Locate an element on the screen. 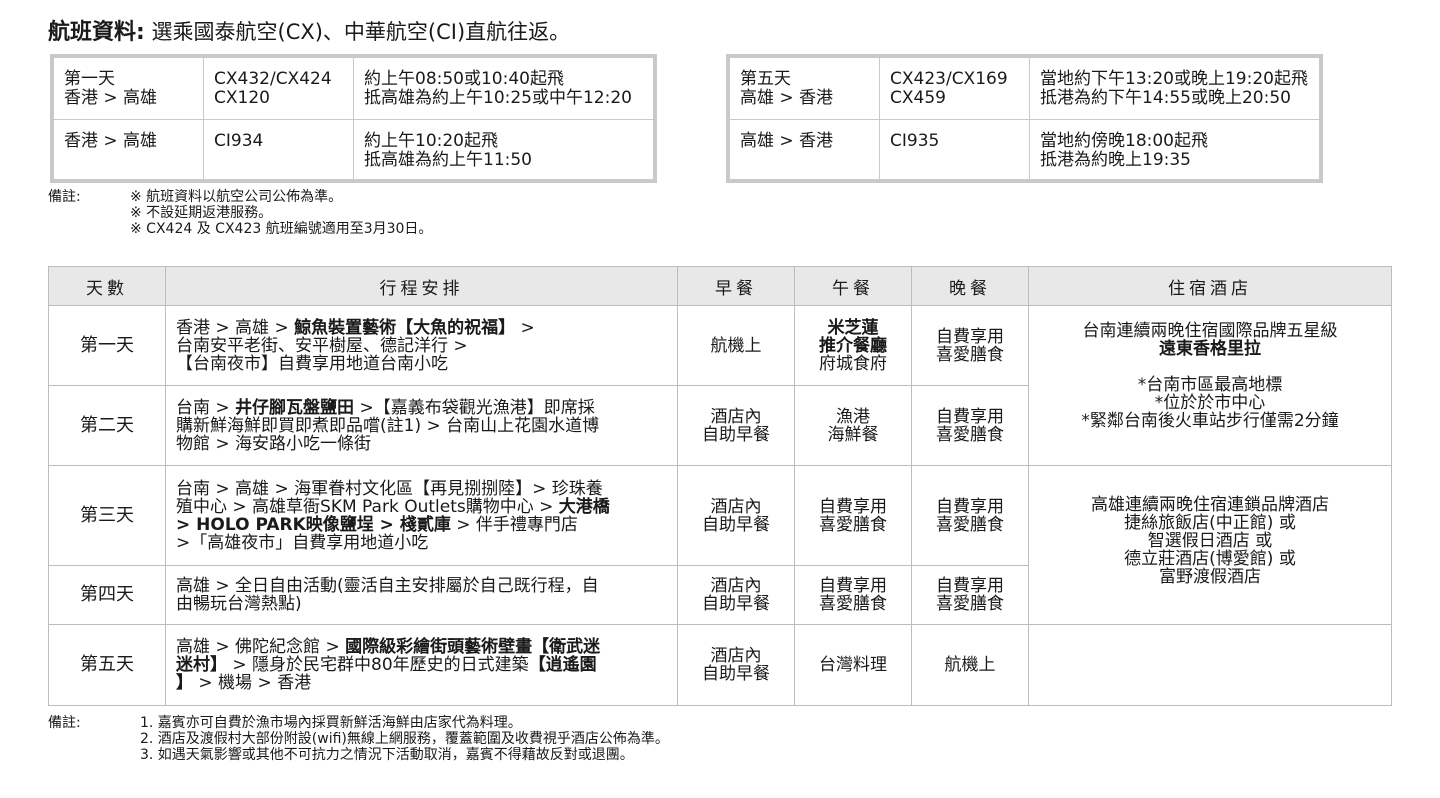 This screenshot has width=1440, height=798. cell-line: 台灣料理 is located at coordinates (853, 665).